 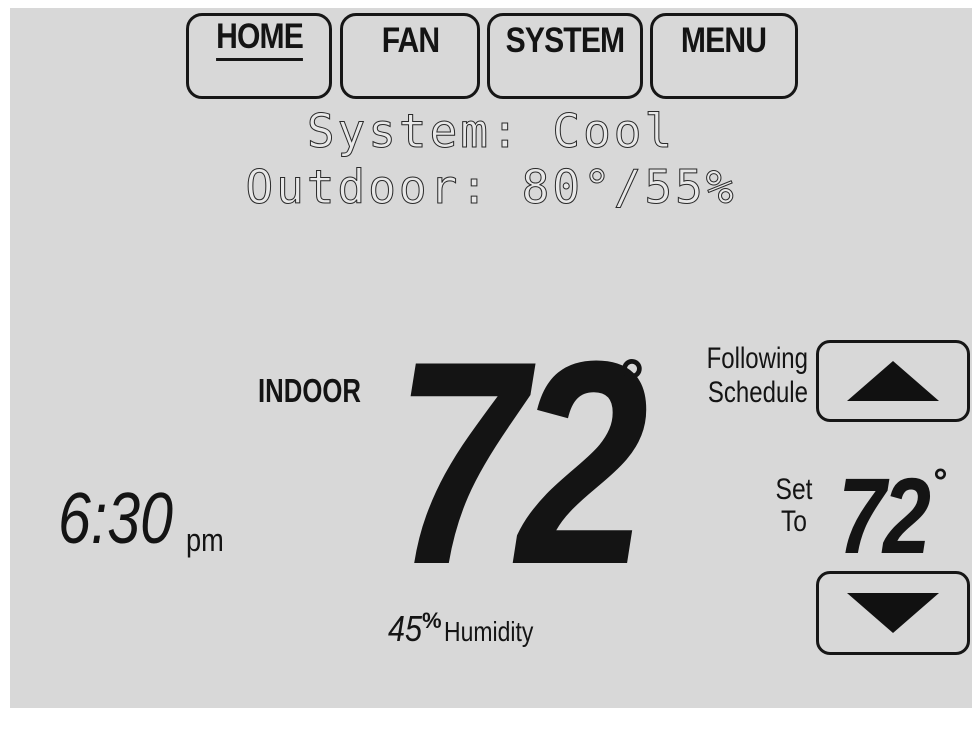 I want to click on system-button: SYSTEM, so click(x=565, y=56).